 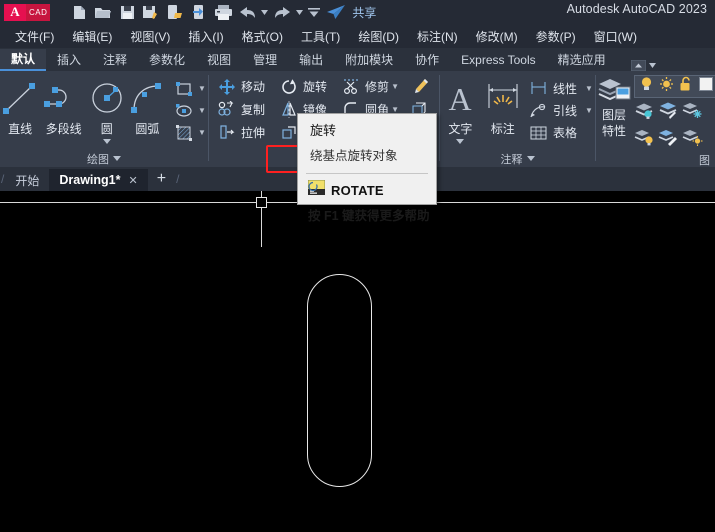 What do you see at coordinates (282, 12) in the screenshot?
I see `redo-icon` at bounding box center [282, 12].